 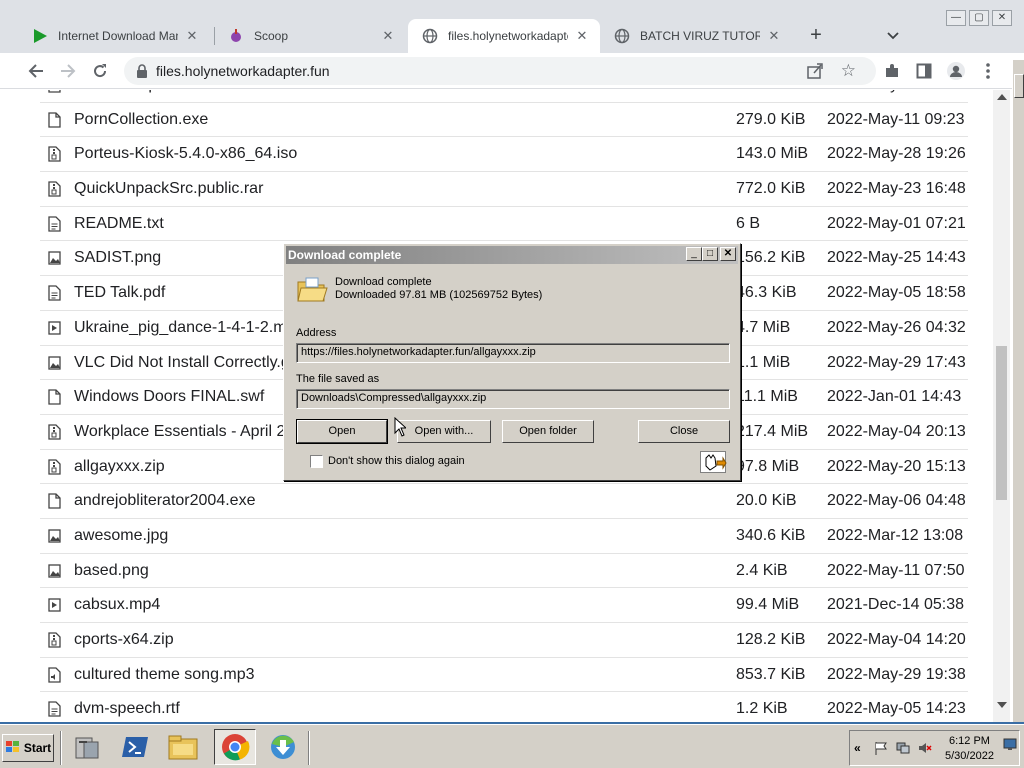 I want to click on file-size: 143.0 MiB, so click(x=772, y=154).